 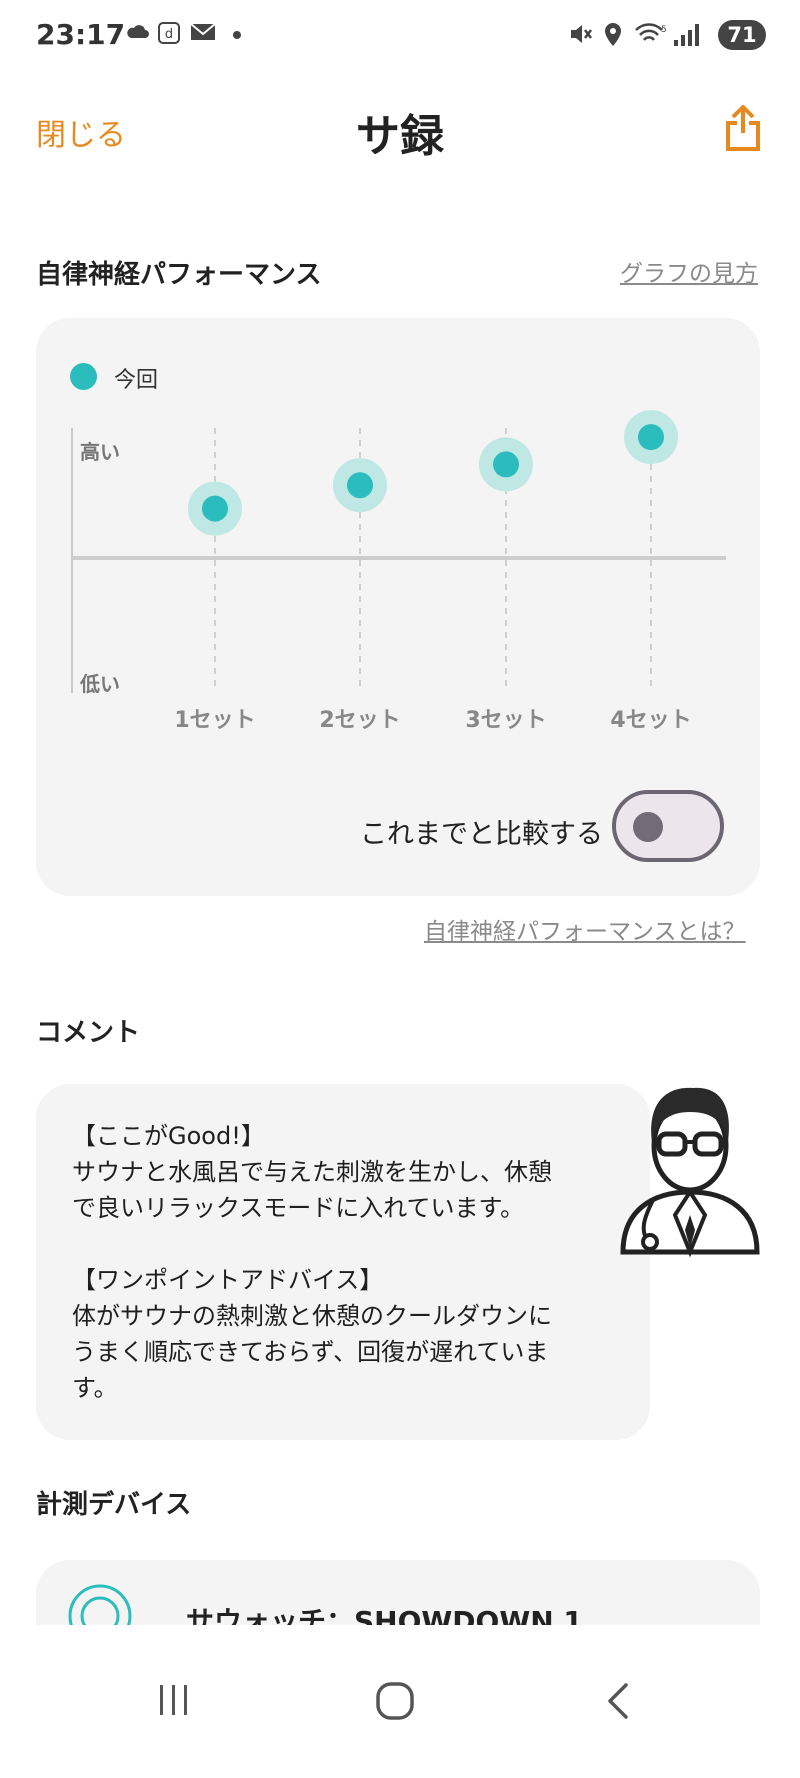 What do you see at coordinates (298, 1208) in the screenshot?
I see `good-text: で良いリラックスモードに入れています。` at bounding box center [298, 1208].